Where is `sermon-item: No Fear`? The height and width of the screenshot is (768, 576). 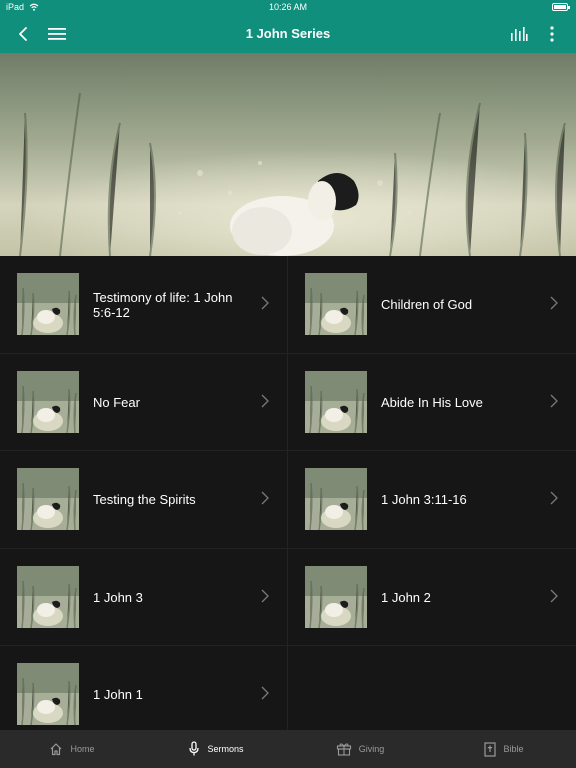
sermon-item: No Fear is located at coordinates (144, 402).